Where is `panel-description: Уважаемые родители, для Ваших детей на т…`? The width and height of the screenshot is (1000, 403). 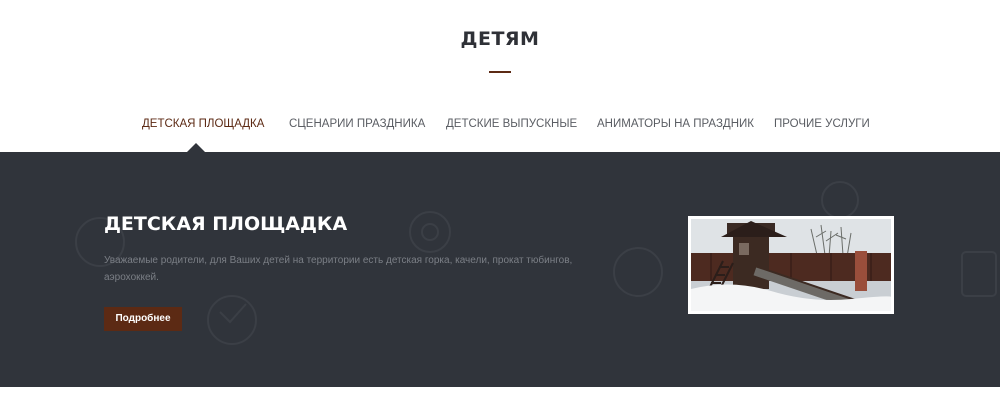
panel-description: Уважаемые родители, для Ваших детей на т… is located at coordinates (338, 269).